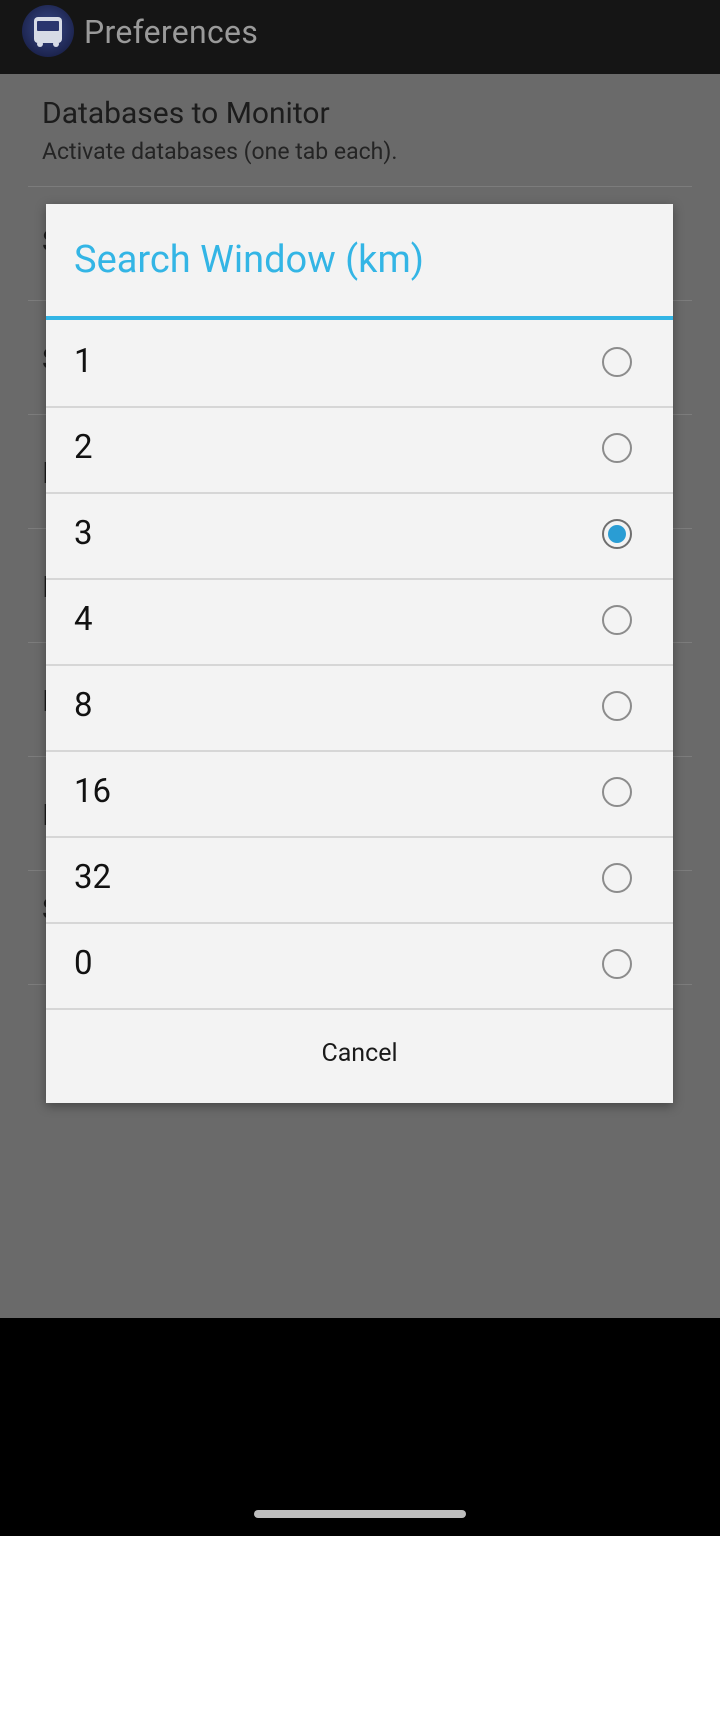  I want to click on bus-icon, so click(48, 31).